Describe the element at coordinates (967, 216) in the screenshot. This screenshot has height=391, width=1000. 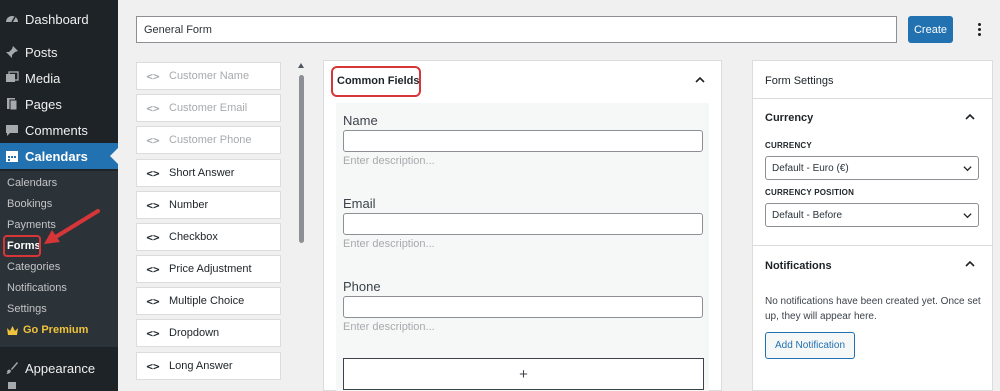
I see `chevron-down-icon` at that location.